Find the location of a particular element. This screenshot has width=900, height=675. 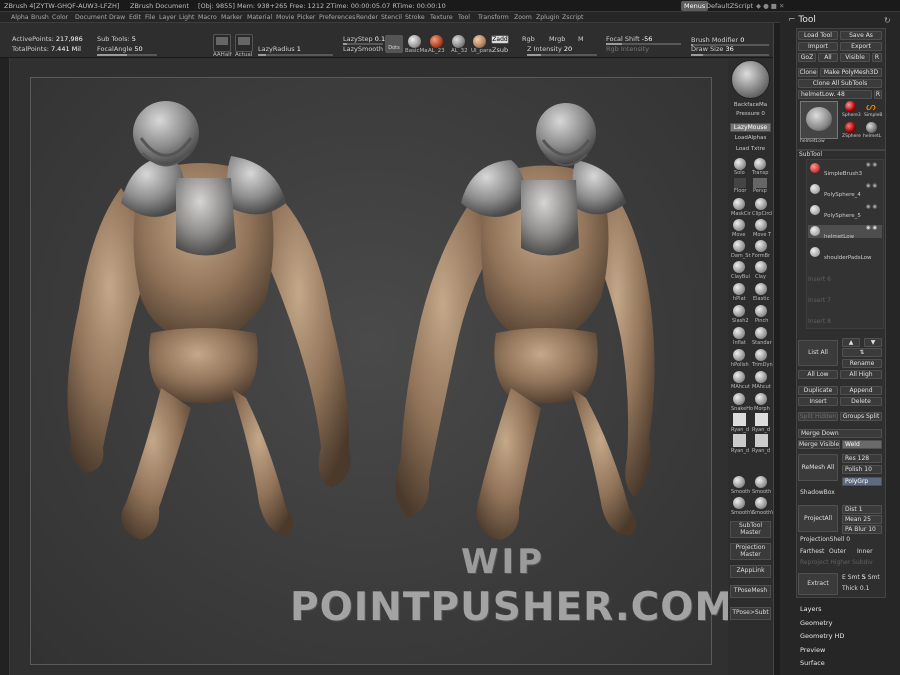

s-smt-slider: S Smt is located at coordinates (871, 577).